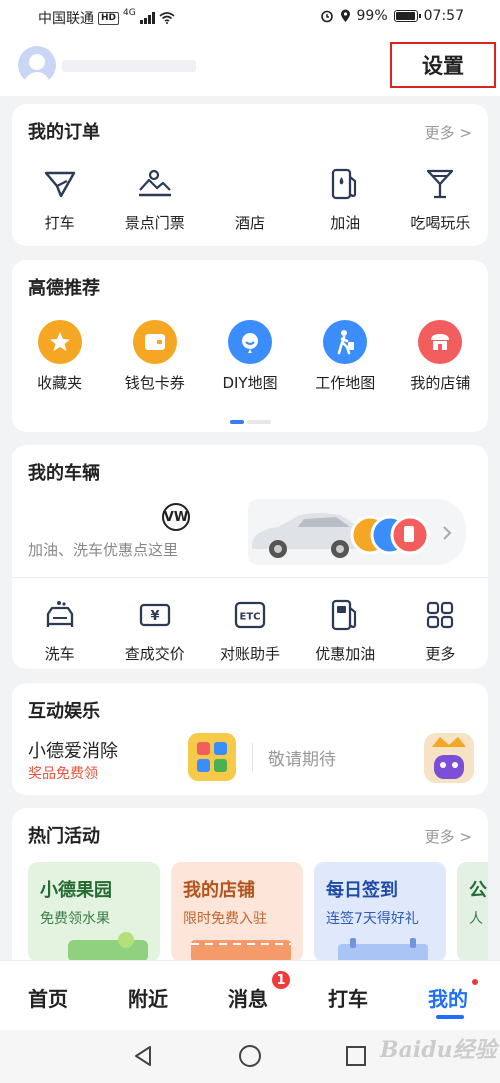 The height and width of the screenshot is (1083, 500). What do you see at coordinates (76, 890) in the screenshot?
I see `activity-title: 小德果园` at bounding box center [76, 890].